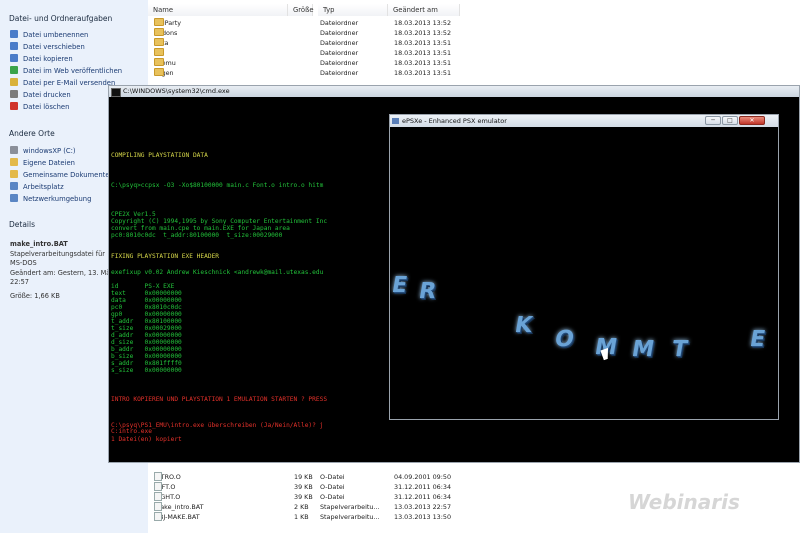 This screenshot has width=800, height=533. What do you see at coordinates (304, 33) in the screenshot?
I see `table-row: addons Dateiordner 18.03.2013 13:52` at bounding box center [304, 33].